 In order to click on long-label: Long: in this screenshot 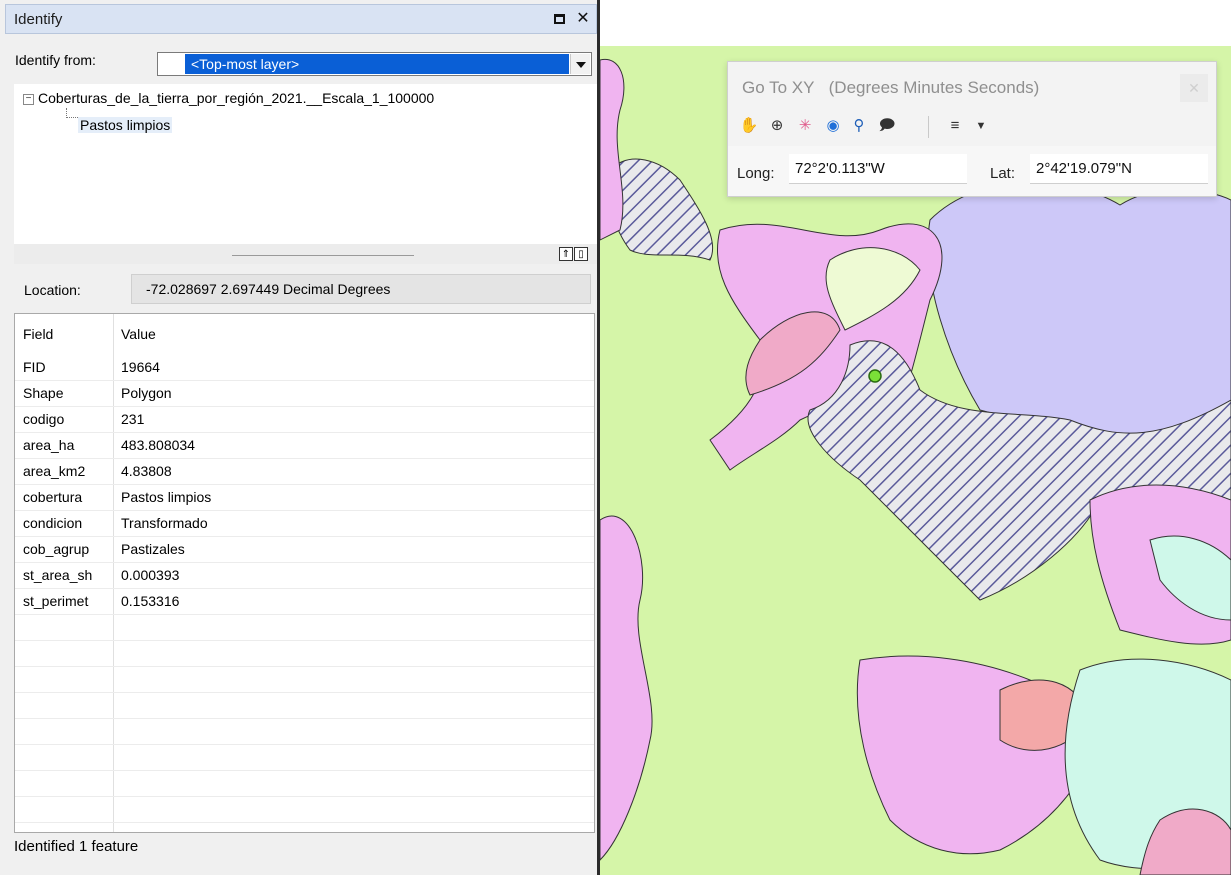, I will do `click(756, 173)`.